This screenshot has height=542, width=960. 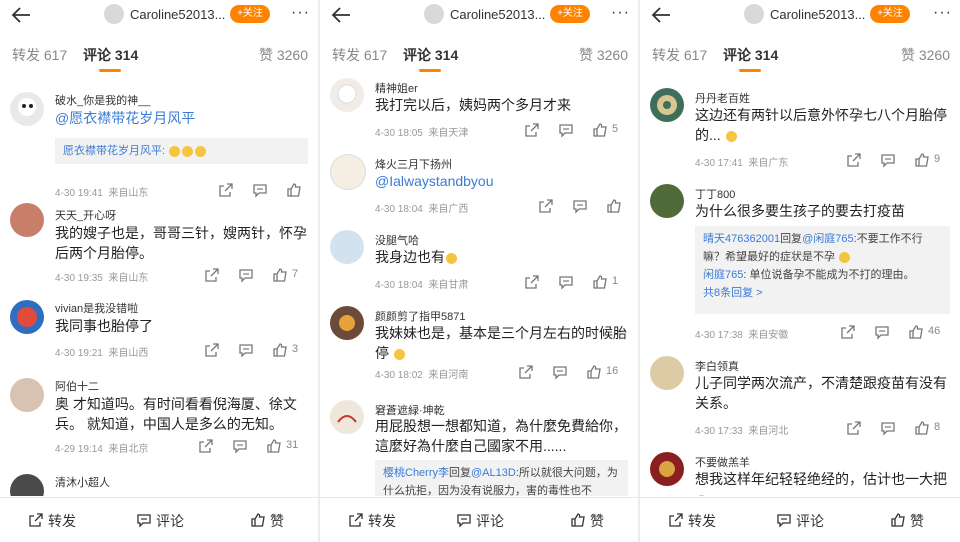 What do you see at coordinates (741, 239) in the screenshot?
I see `reply-author: 晴天476362001` at bounding box center [741, 239].